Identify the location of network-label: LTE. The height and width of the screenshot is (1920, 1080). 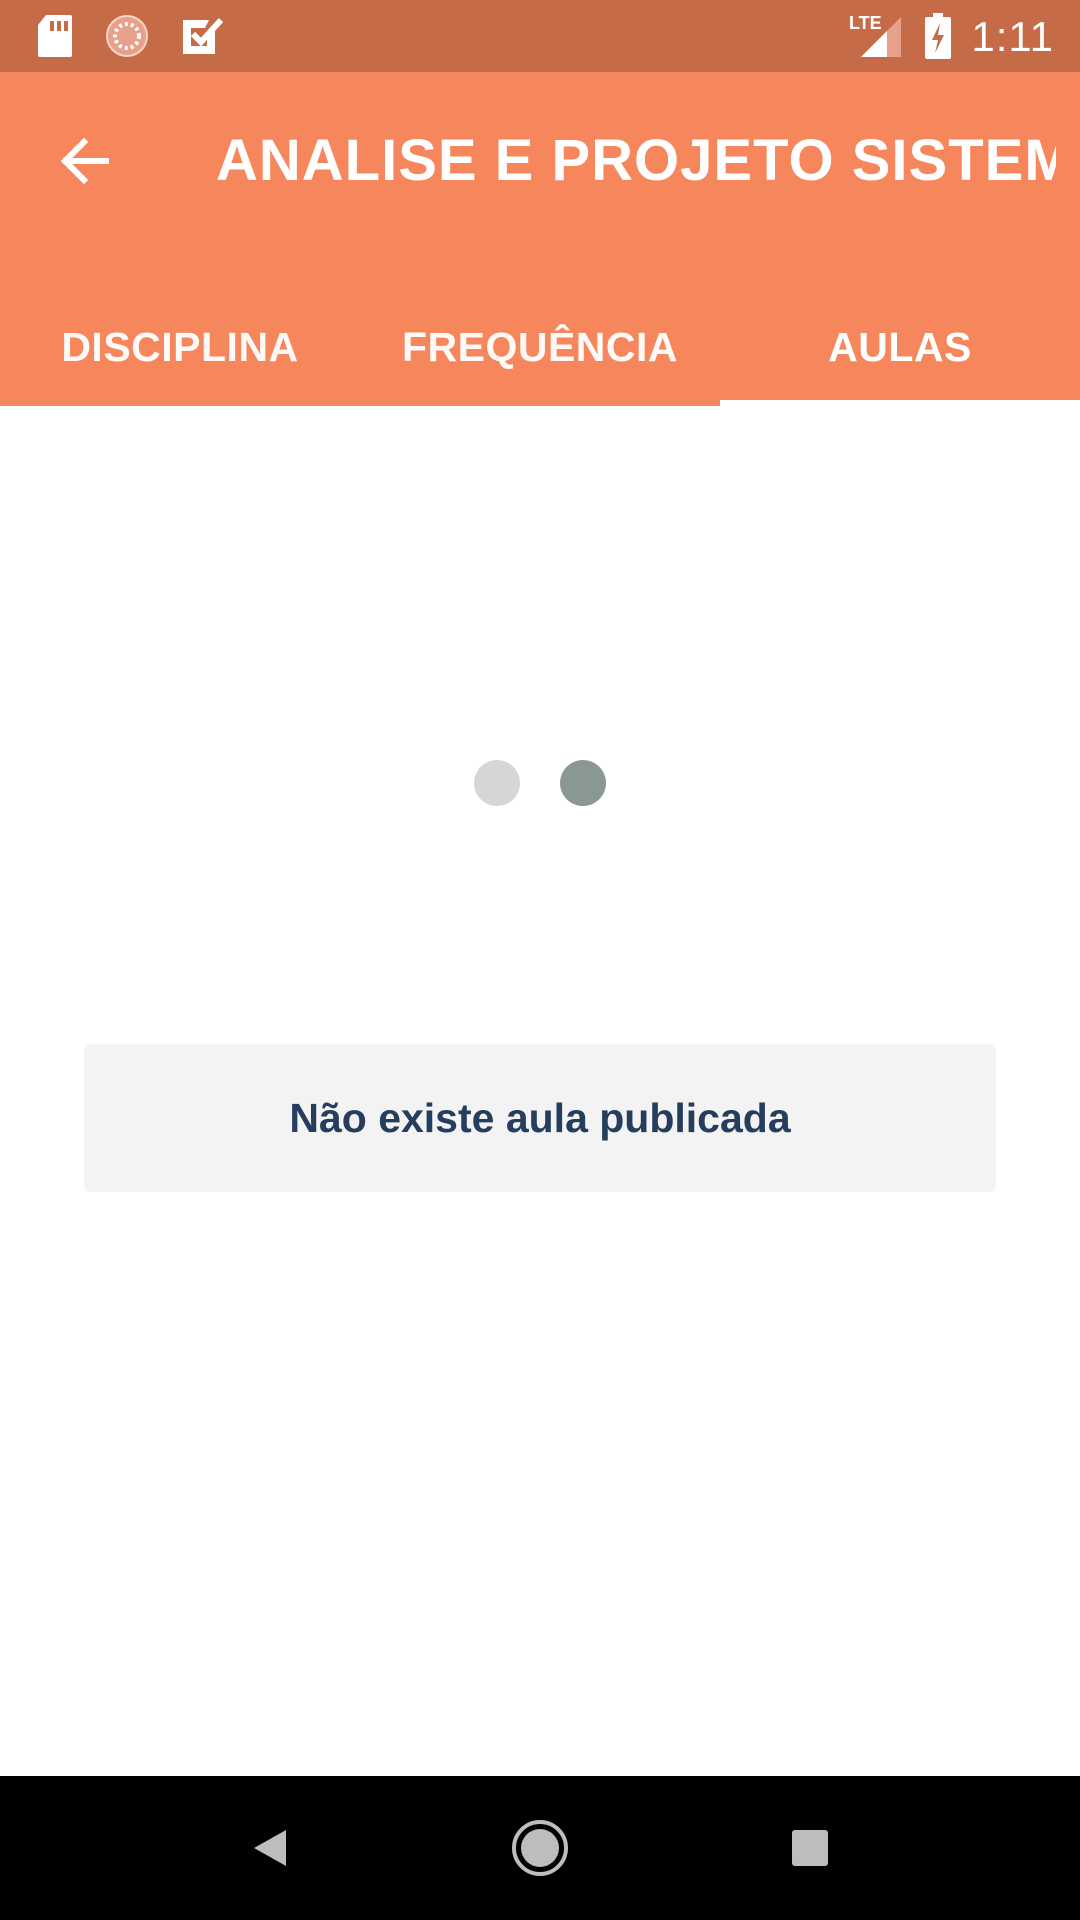
(865, 23).